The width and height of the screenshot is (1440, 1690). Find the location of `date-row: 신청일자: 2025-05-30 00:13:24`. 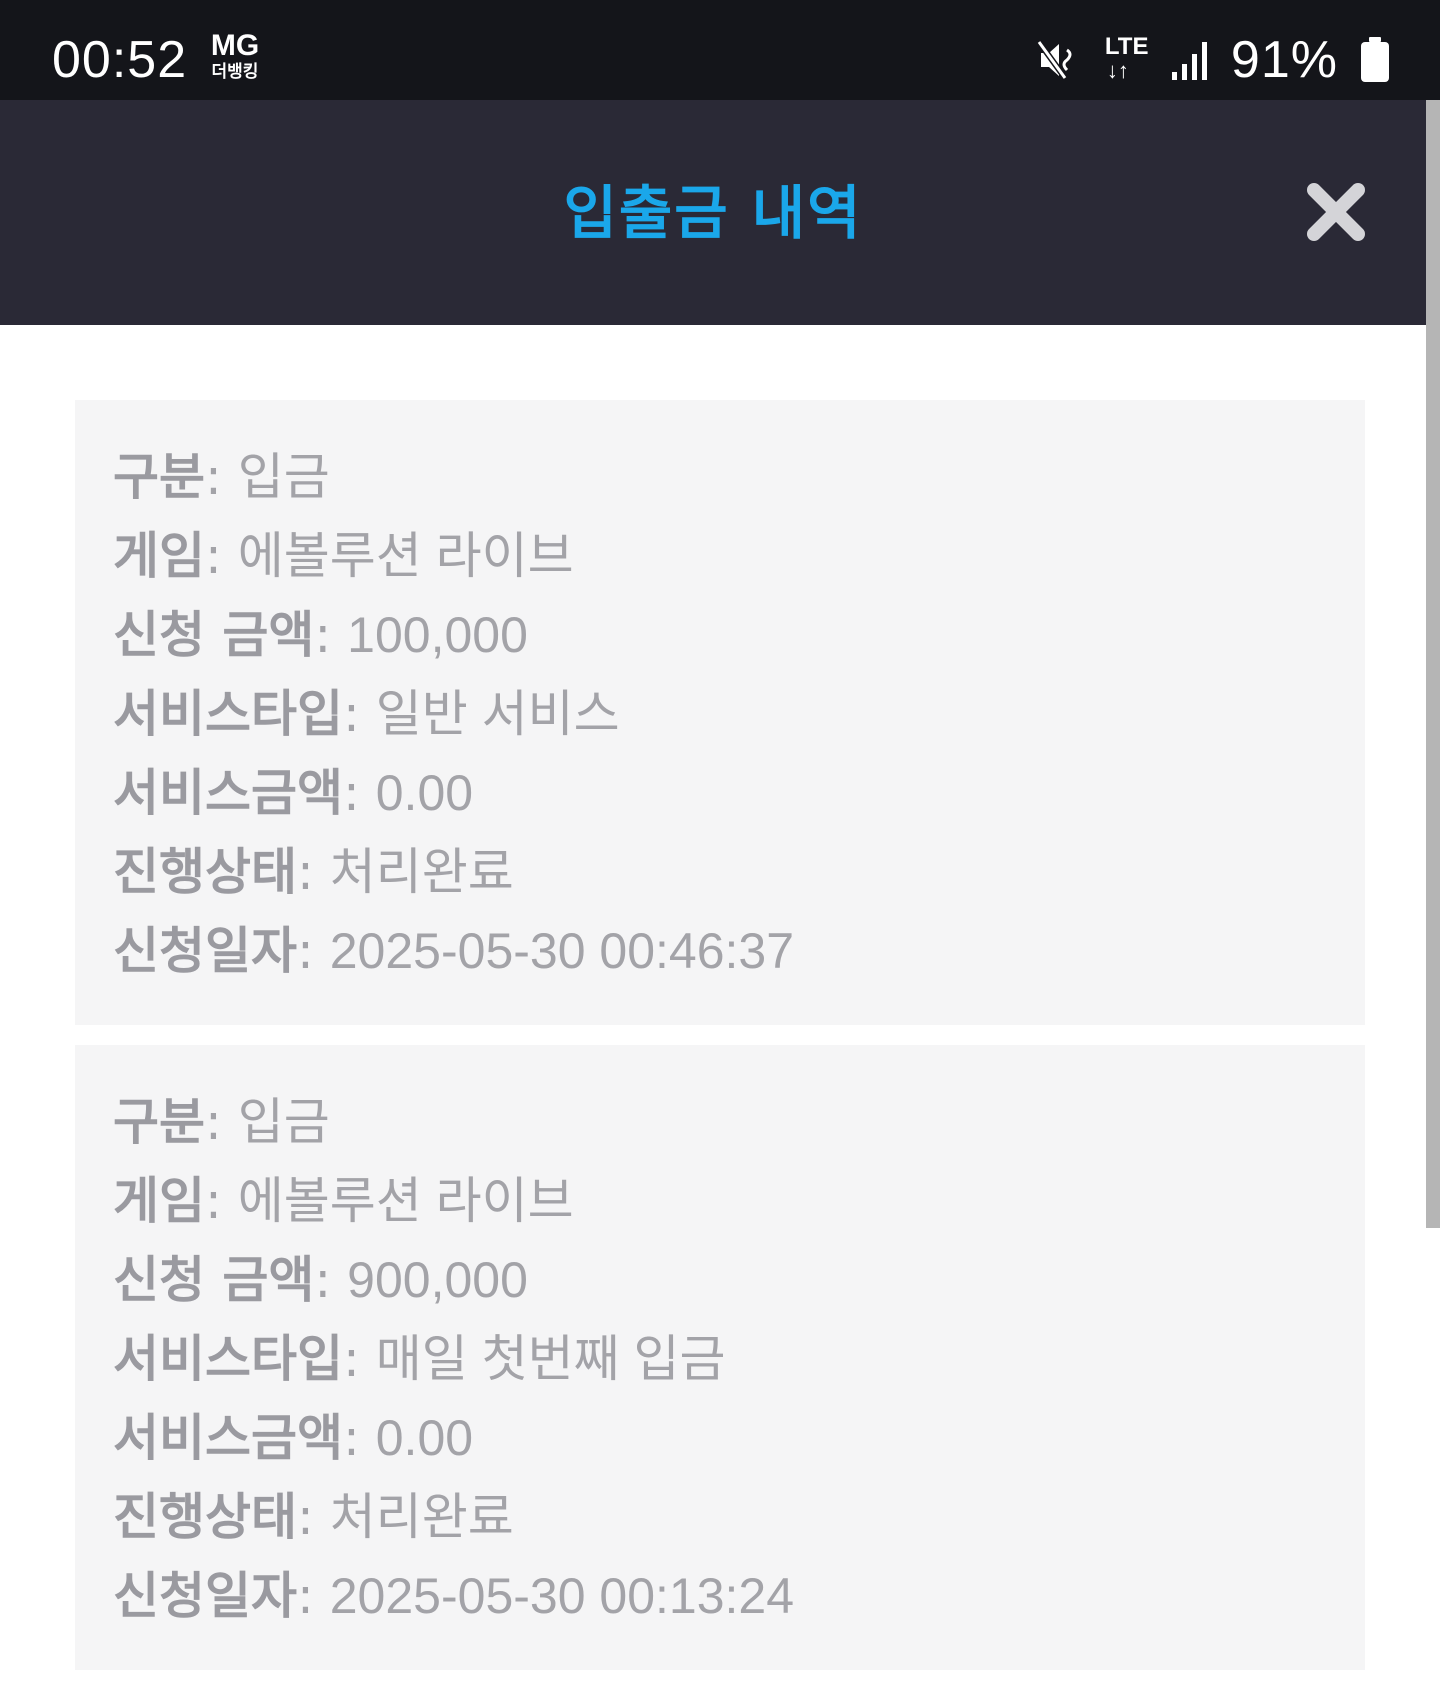

date-row: 신청일자: 2025-05-30 00:13:24 is located at coordinates (454, 1596).